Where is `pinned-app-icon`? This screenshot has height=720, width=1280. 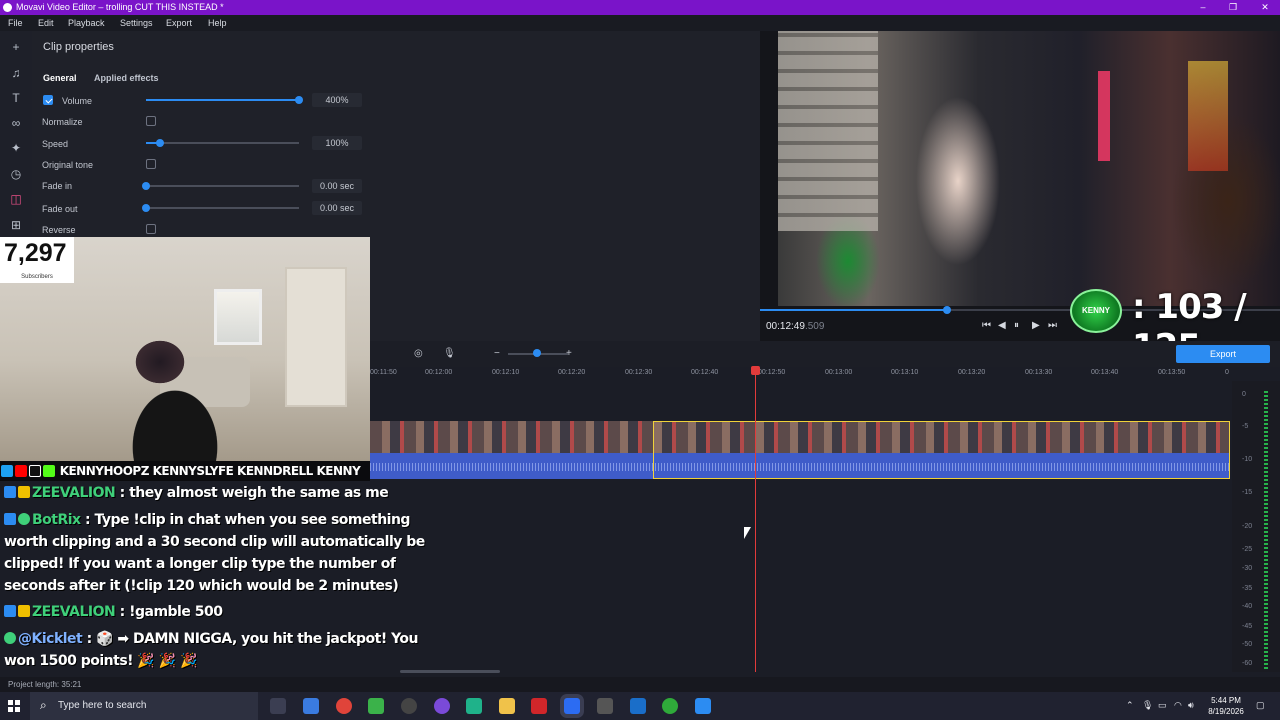
pinned-app-icon is located at coordinates (703, 706).